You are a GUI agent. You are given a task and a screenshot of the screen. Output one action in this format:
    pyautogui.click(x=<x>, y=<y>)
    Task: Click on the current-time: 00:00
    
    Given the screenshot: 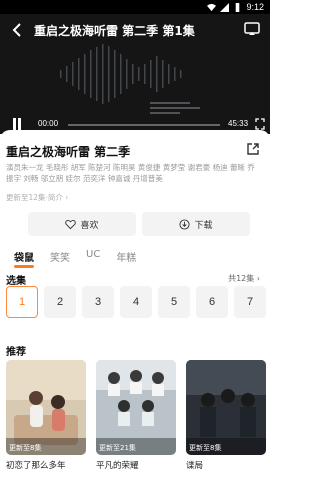 What is the action you would take?
    pyautogui.click(x=48, y=123)
    